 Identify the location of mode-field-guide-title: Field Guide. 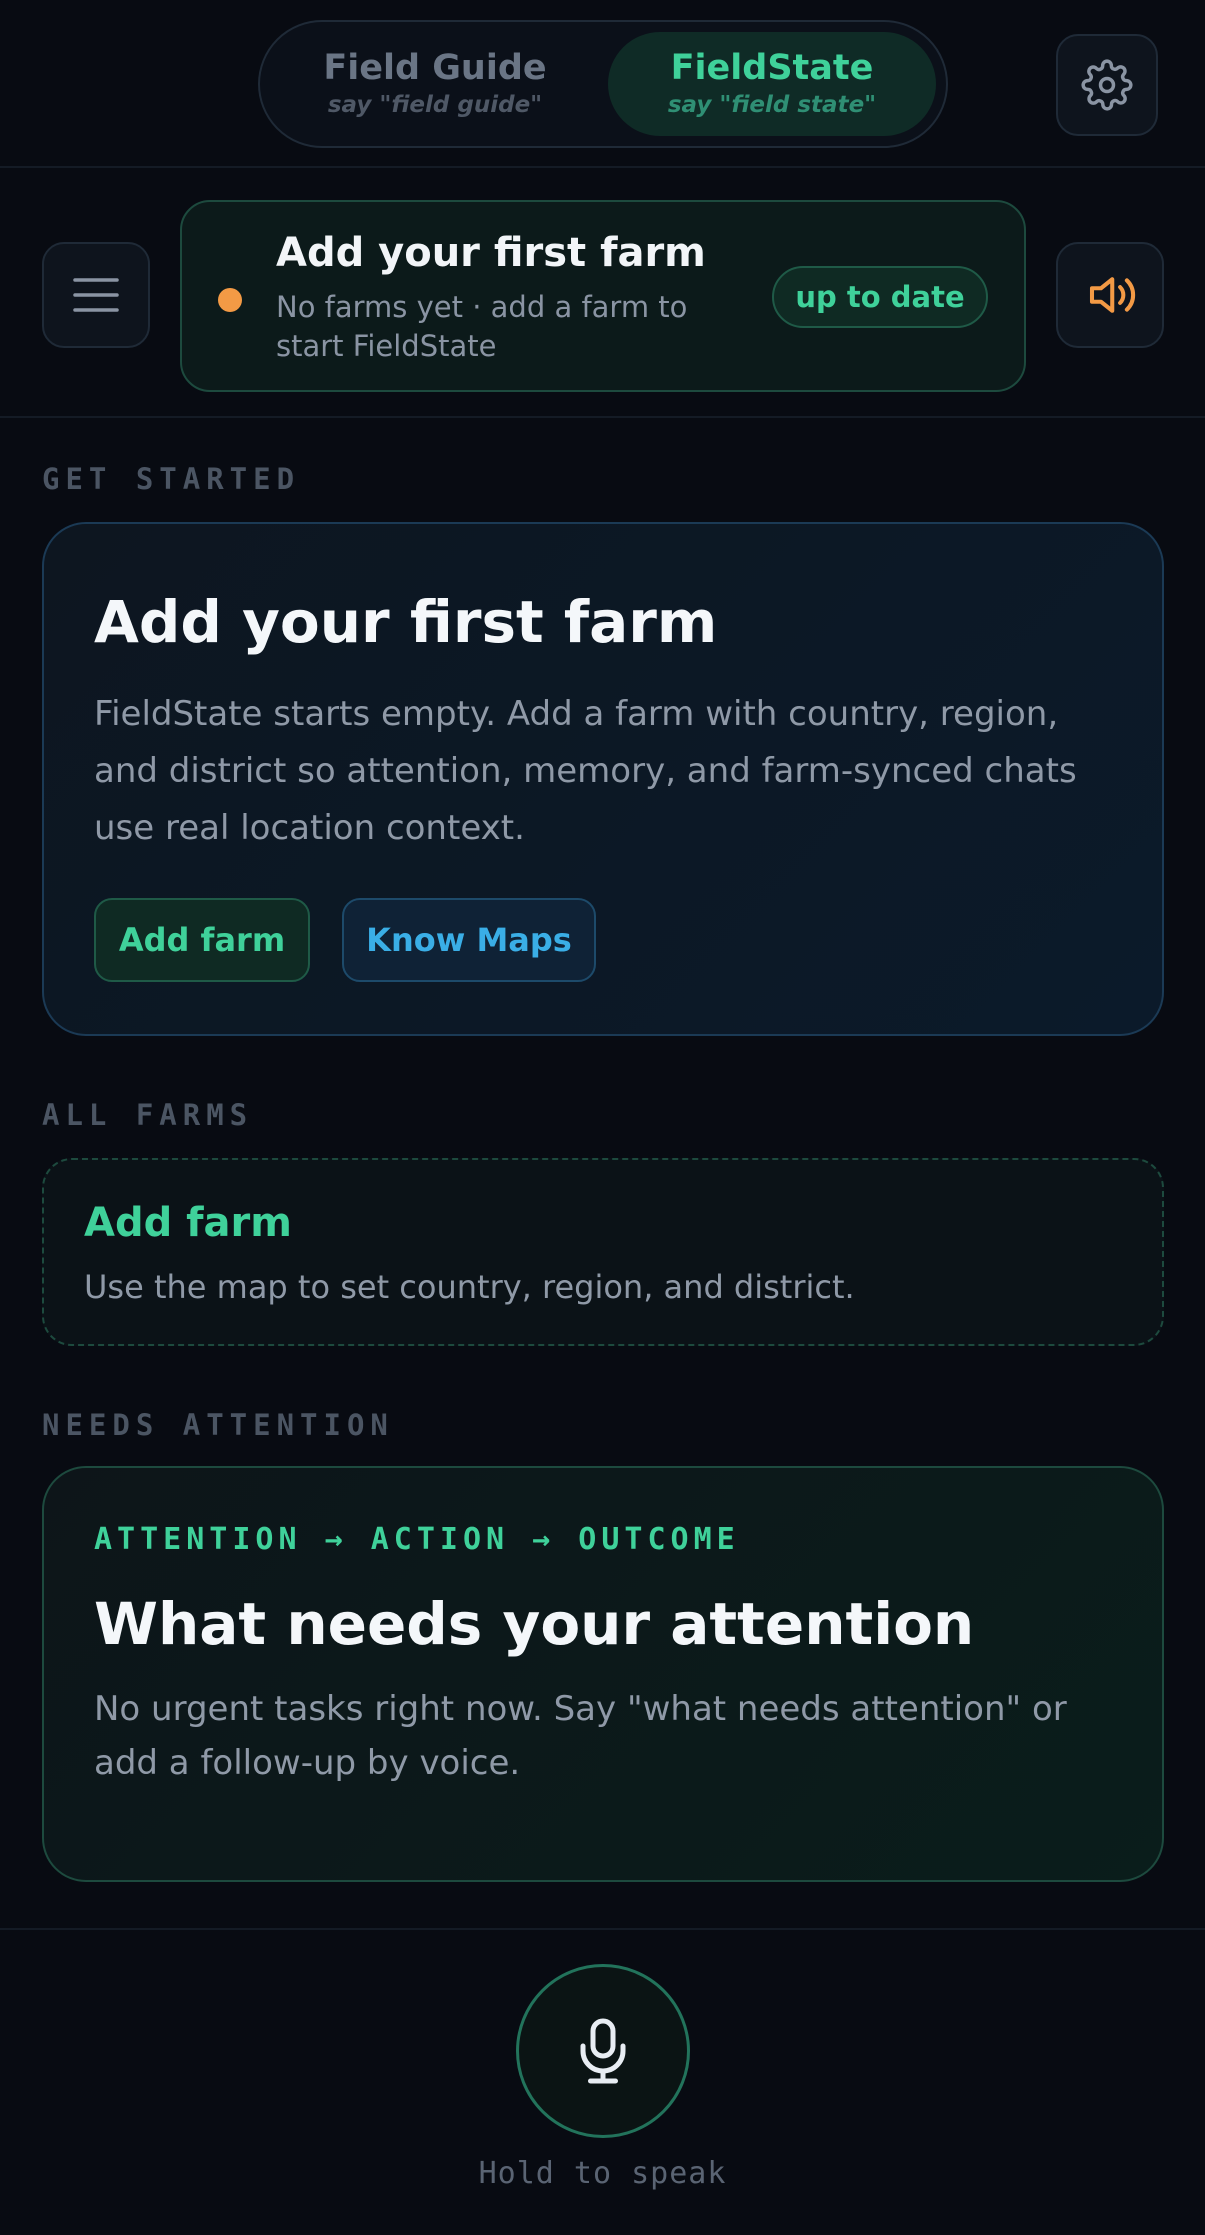
(435, 68).